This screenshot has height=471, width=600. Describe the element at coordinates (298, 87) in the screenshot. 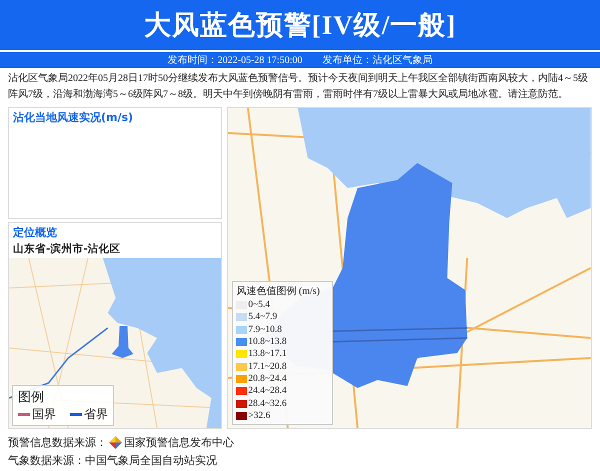

I see `warning-message: 沾化区气象局2022年05月28日17时50分继续发布大风蓝色预警信号。预计今天夜间到明天上午我区全部镇街西南风较大，内陆4～5级阵风7级，沿海和渤海湾5～6级阵风7～8级。明天中午到傍晚阴有雷雨，雷雨时伴有7级以上雷暴大风或局地冰雹。请注意防范。` at that location.